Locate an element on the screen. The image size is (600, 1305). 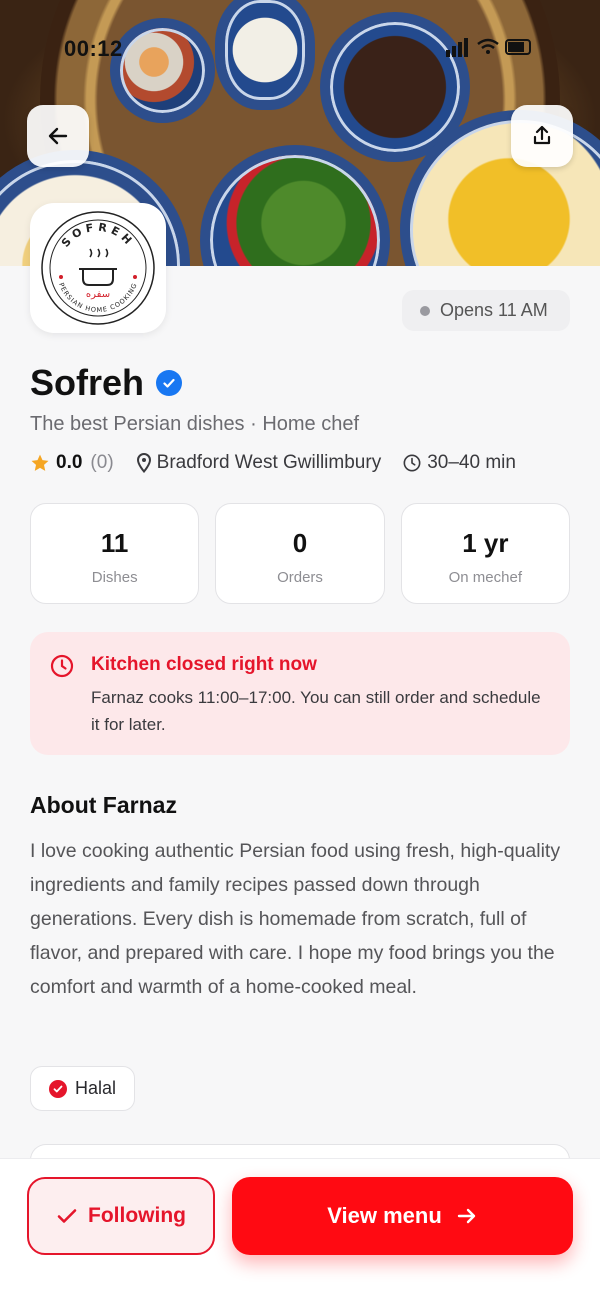
stat-label: On mechef is located at coordinates (485, 577).